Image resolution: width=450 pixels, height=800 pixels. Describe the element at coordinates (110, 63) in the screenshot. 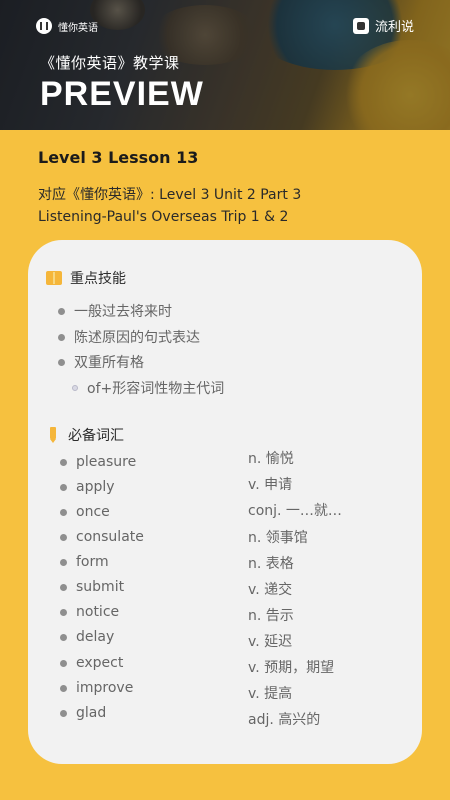

I see `course-subtitle: 《懂你英语》教学课` at that location.